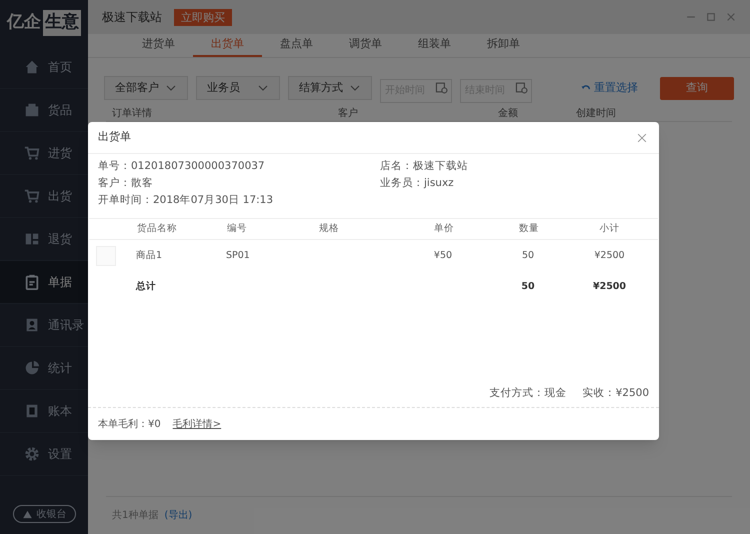  What do you see at coordinates (609, 88) in the screenshot?
I see `reset-link: 重置选择` at bounding box center [609, 88].